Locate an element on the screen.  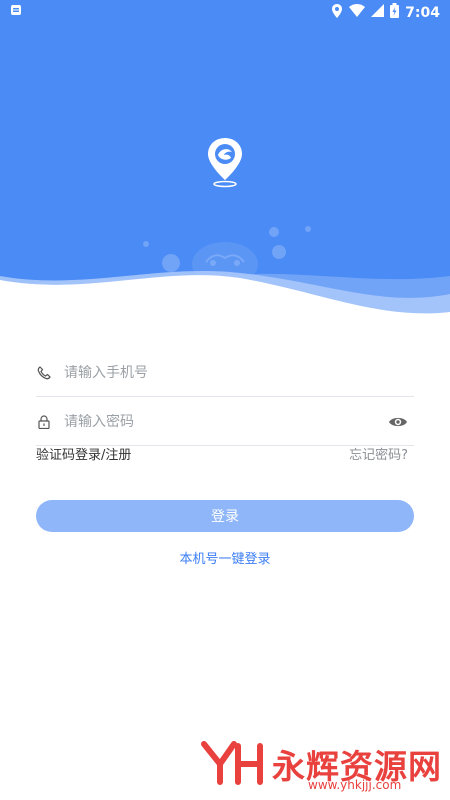
phone-field is located at coordinates (225, 373).